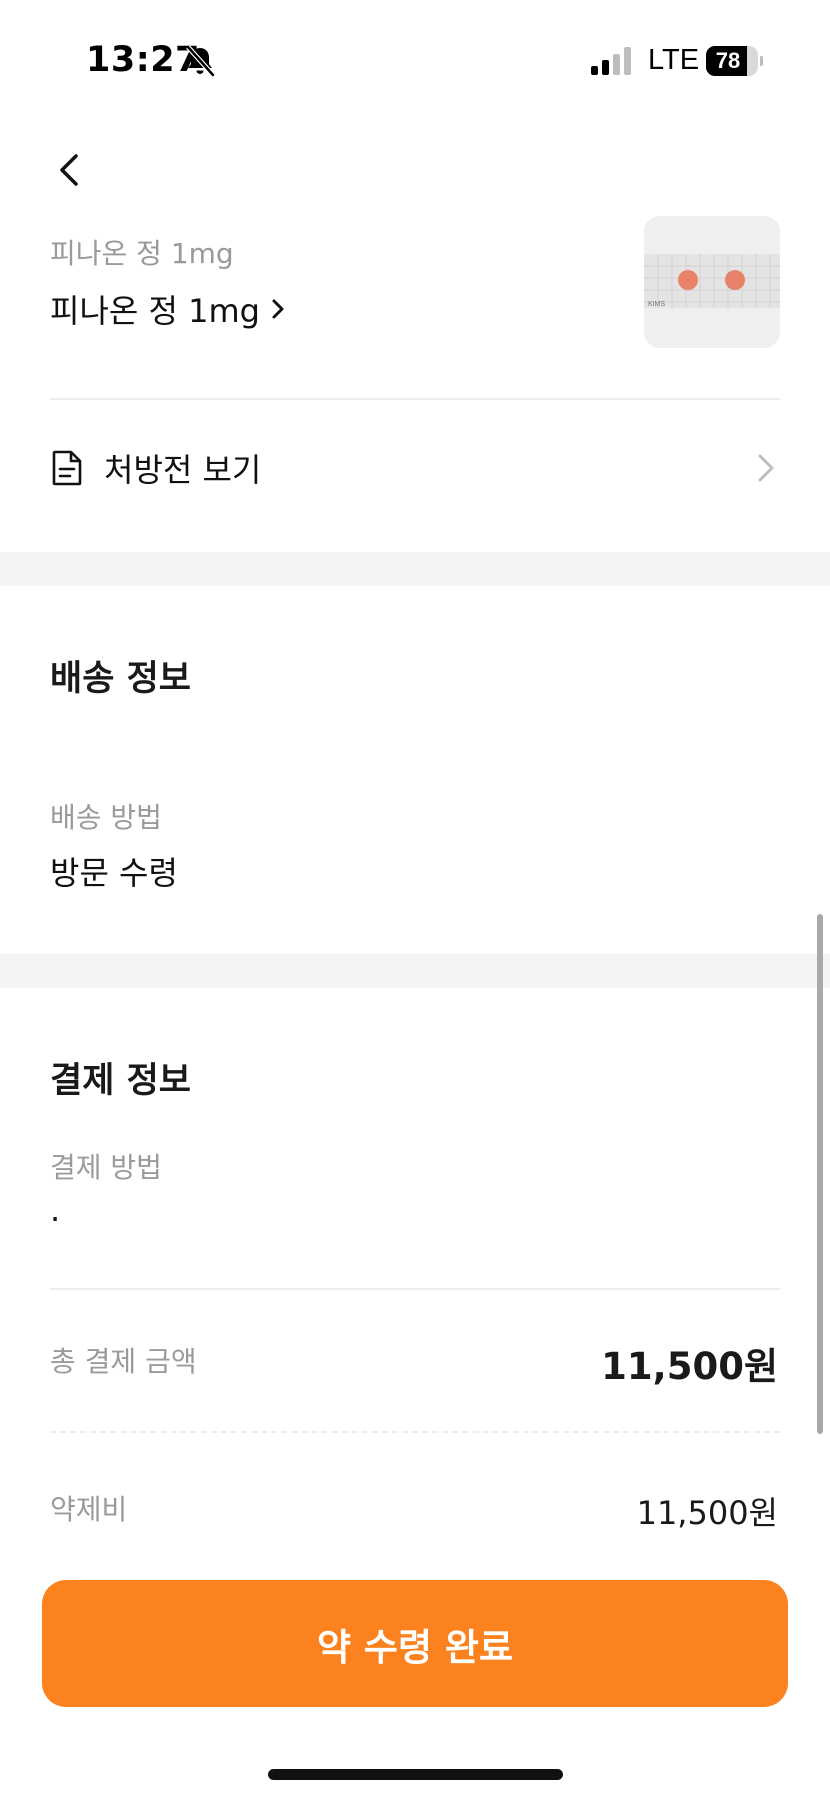 This screenshot has height=1799, width=830. I want to click on battery-icon: 78, so click(734, 61).